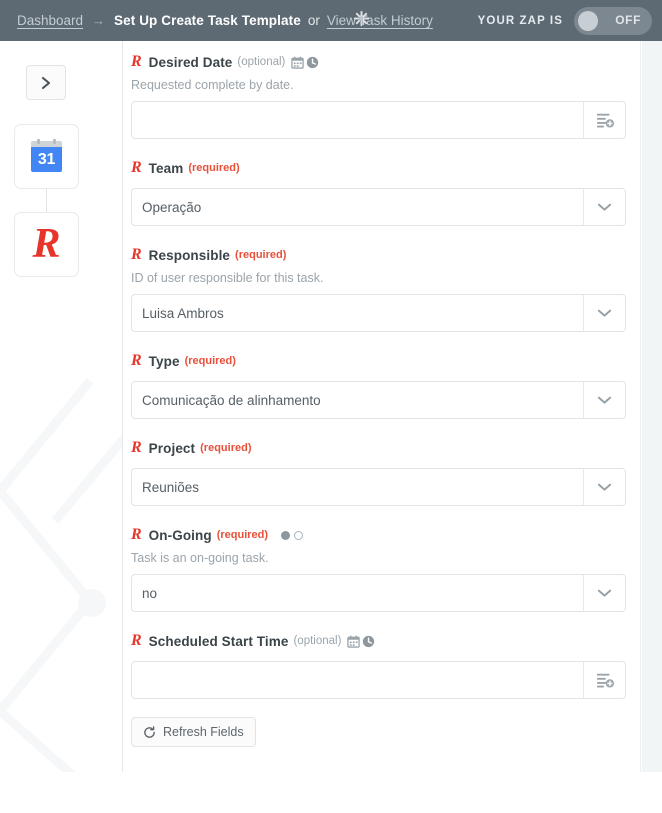  What do you see at coordinates (149, 731) in the screenshot?
I see `refresh-icon` at bounding box center [149, 731].